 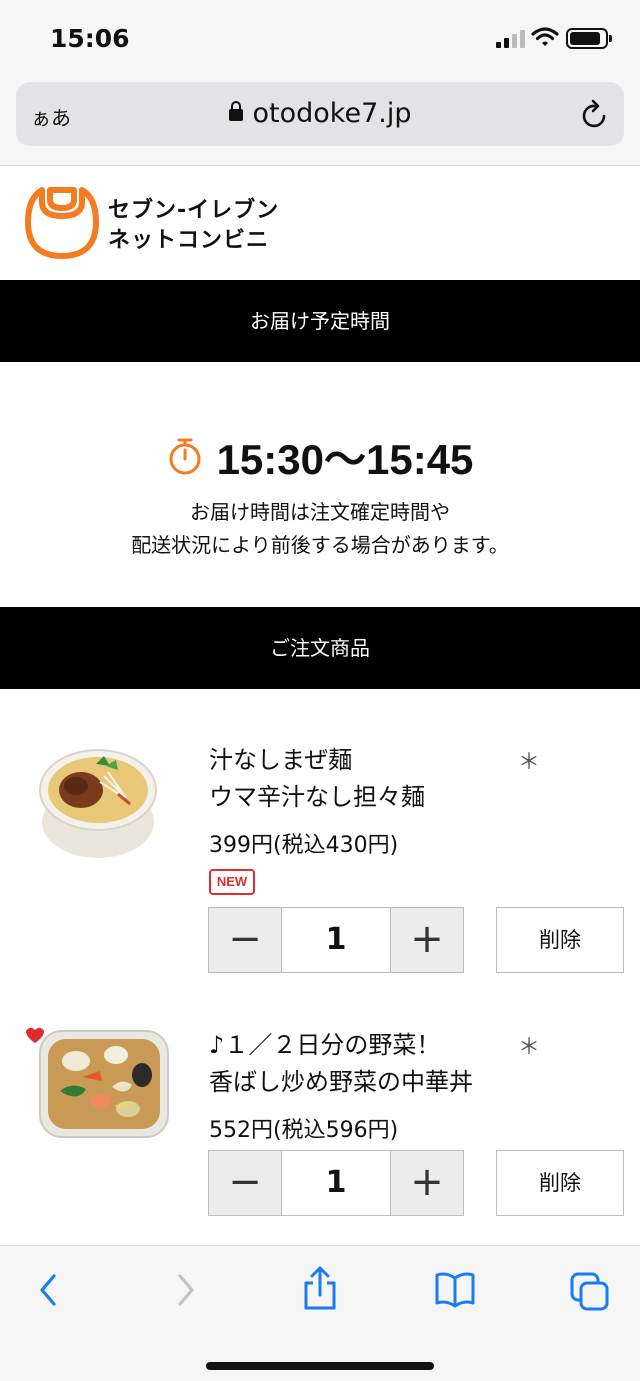 I want to click on share-icon, so click(x=320, y=1289).